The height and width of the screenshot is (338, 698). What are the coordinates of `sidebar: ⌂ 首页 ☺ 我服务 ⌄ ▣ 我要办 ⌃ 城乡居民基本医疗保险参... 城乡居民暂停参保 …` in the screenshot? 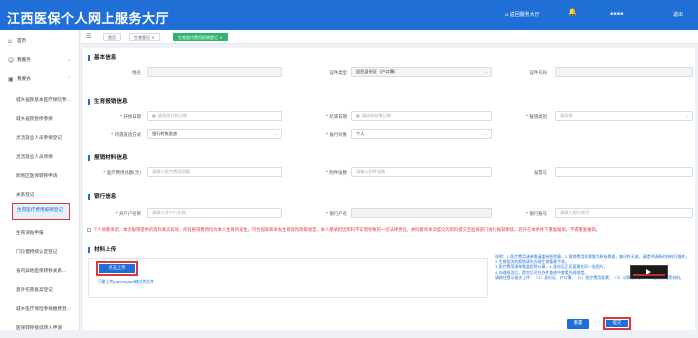 It's located at (40, 180).